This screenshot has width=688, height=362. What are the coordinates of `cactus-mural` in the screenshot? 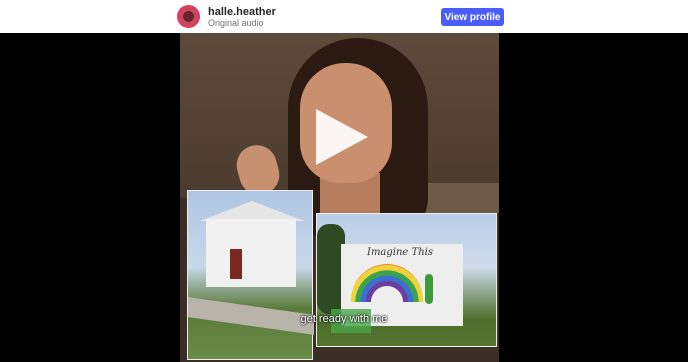 It's located at (429, 289).